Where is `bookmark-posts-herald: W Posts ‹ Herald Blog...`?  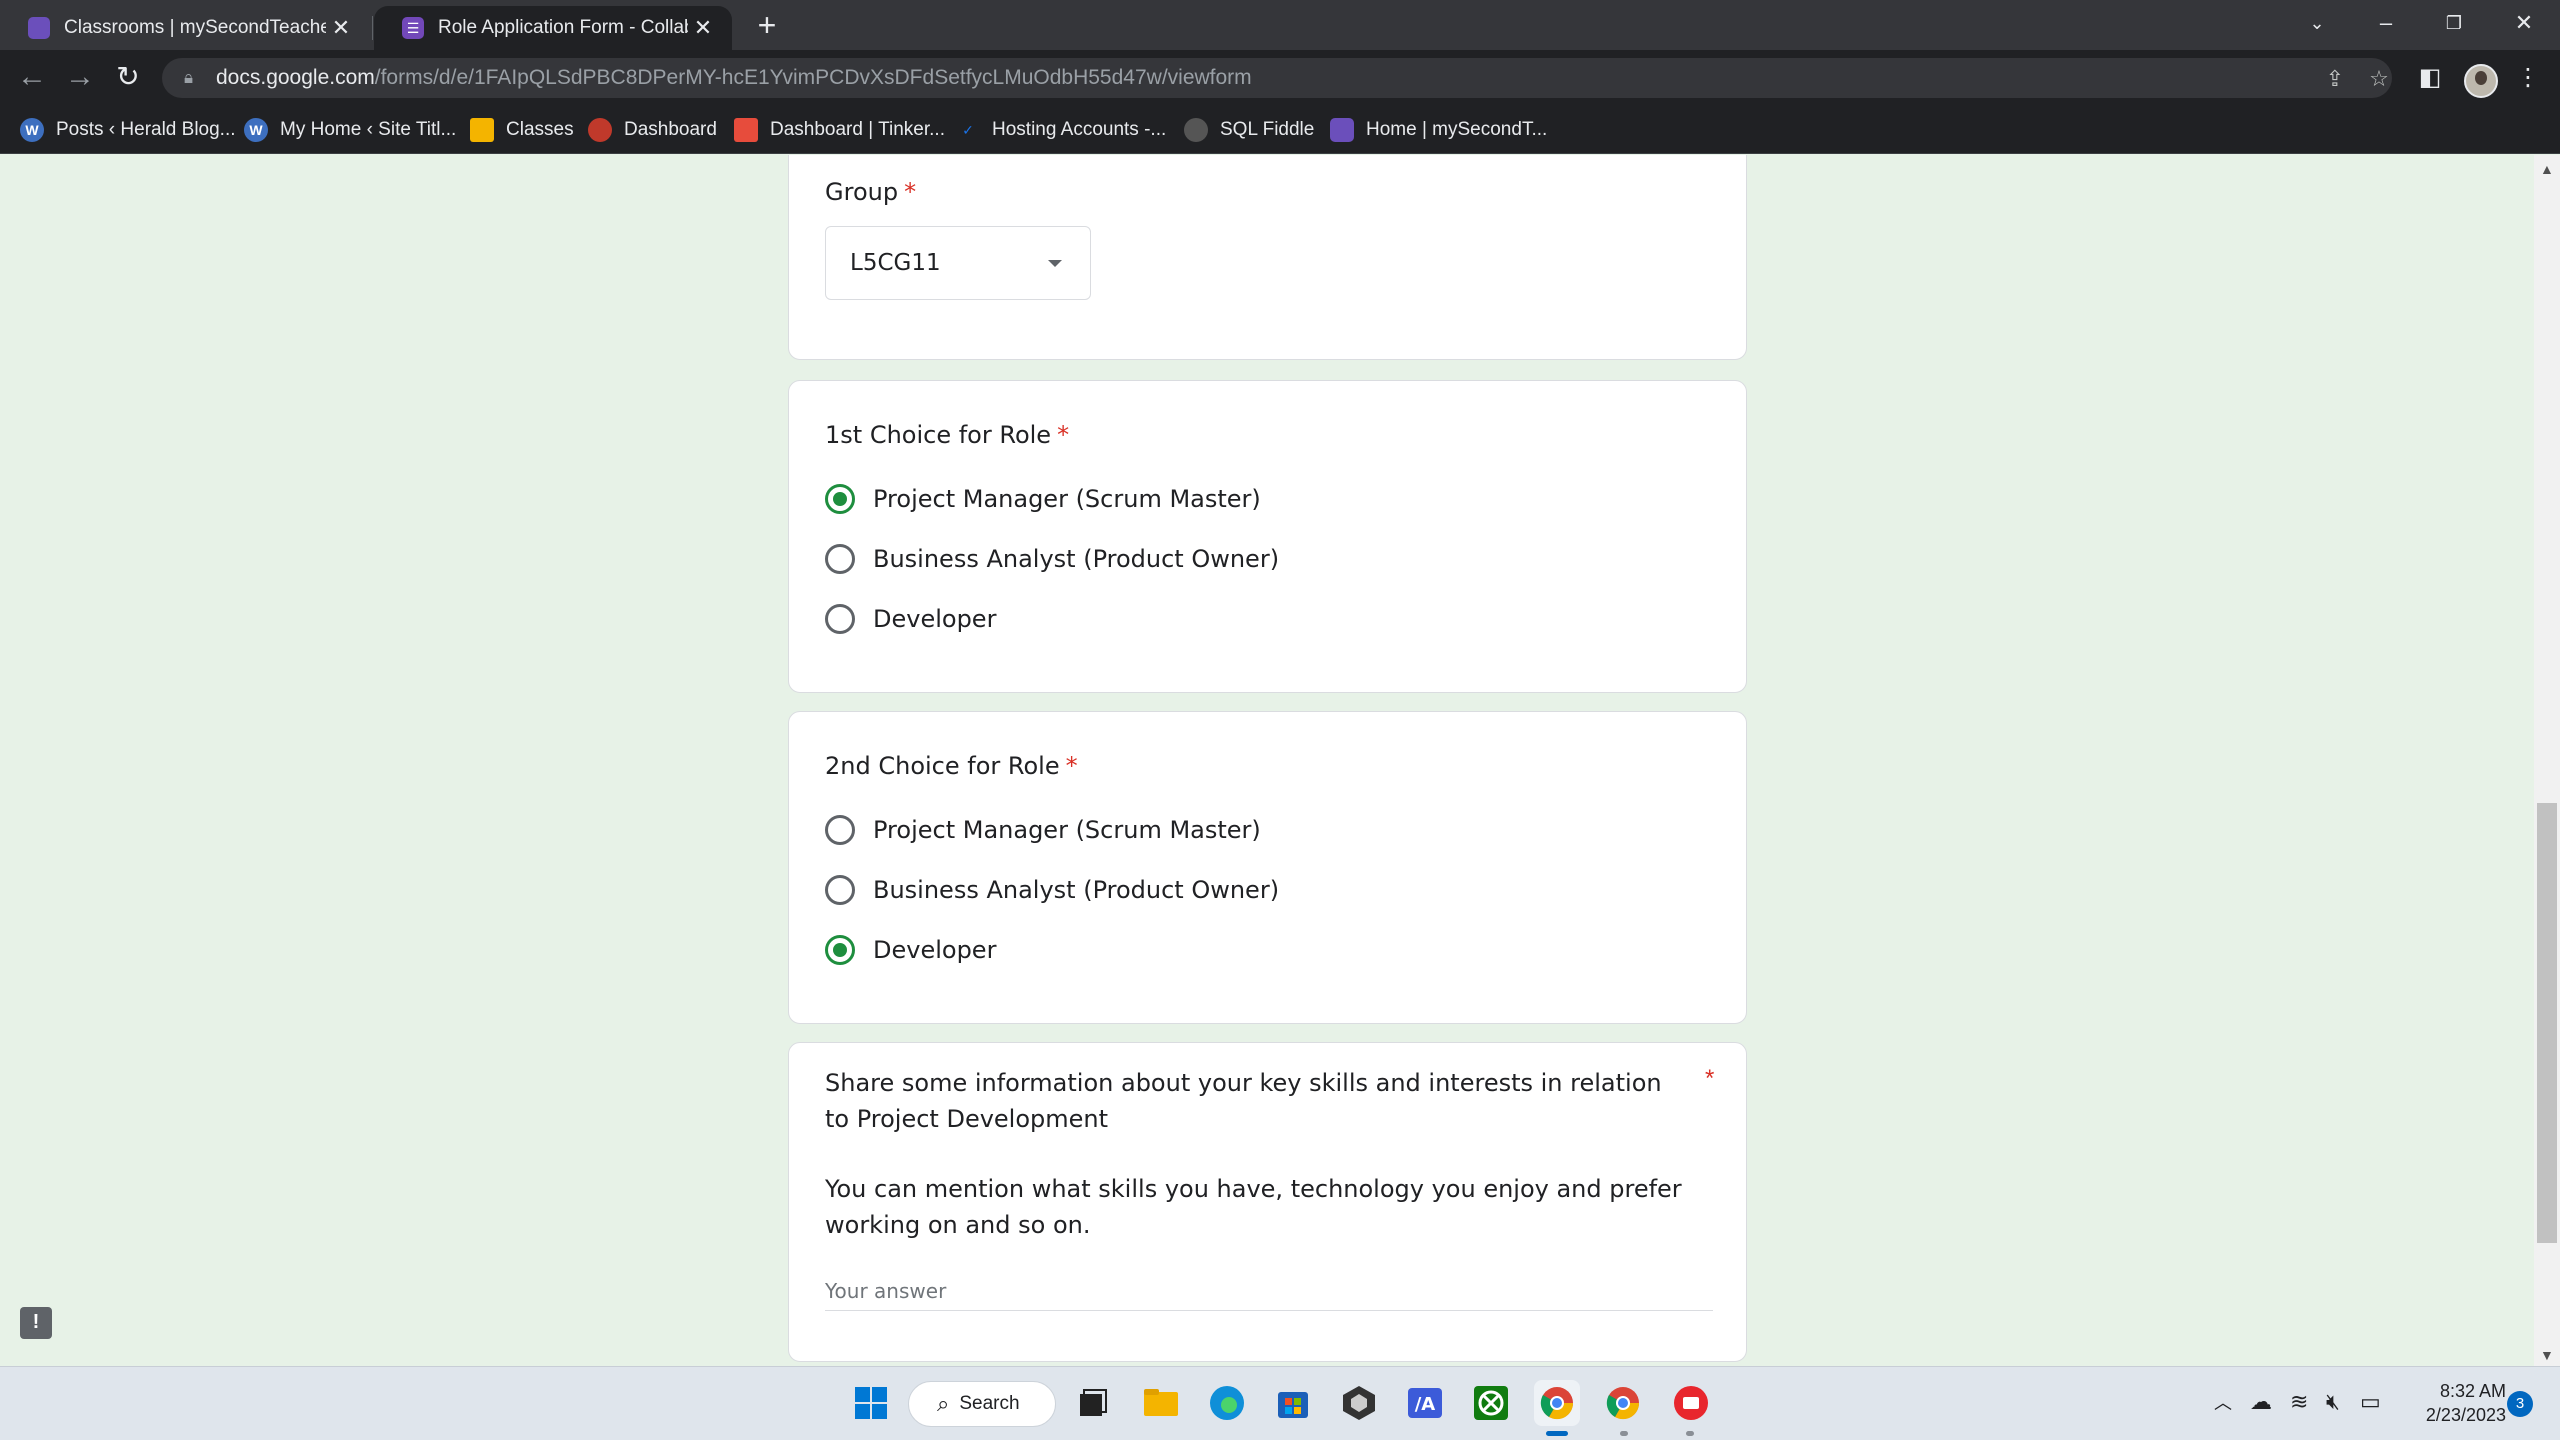
bookmark-posts-herald: W Posts ‹ Herald Blog... is located at coordinates (128, 130).